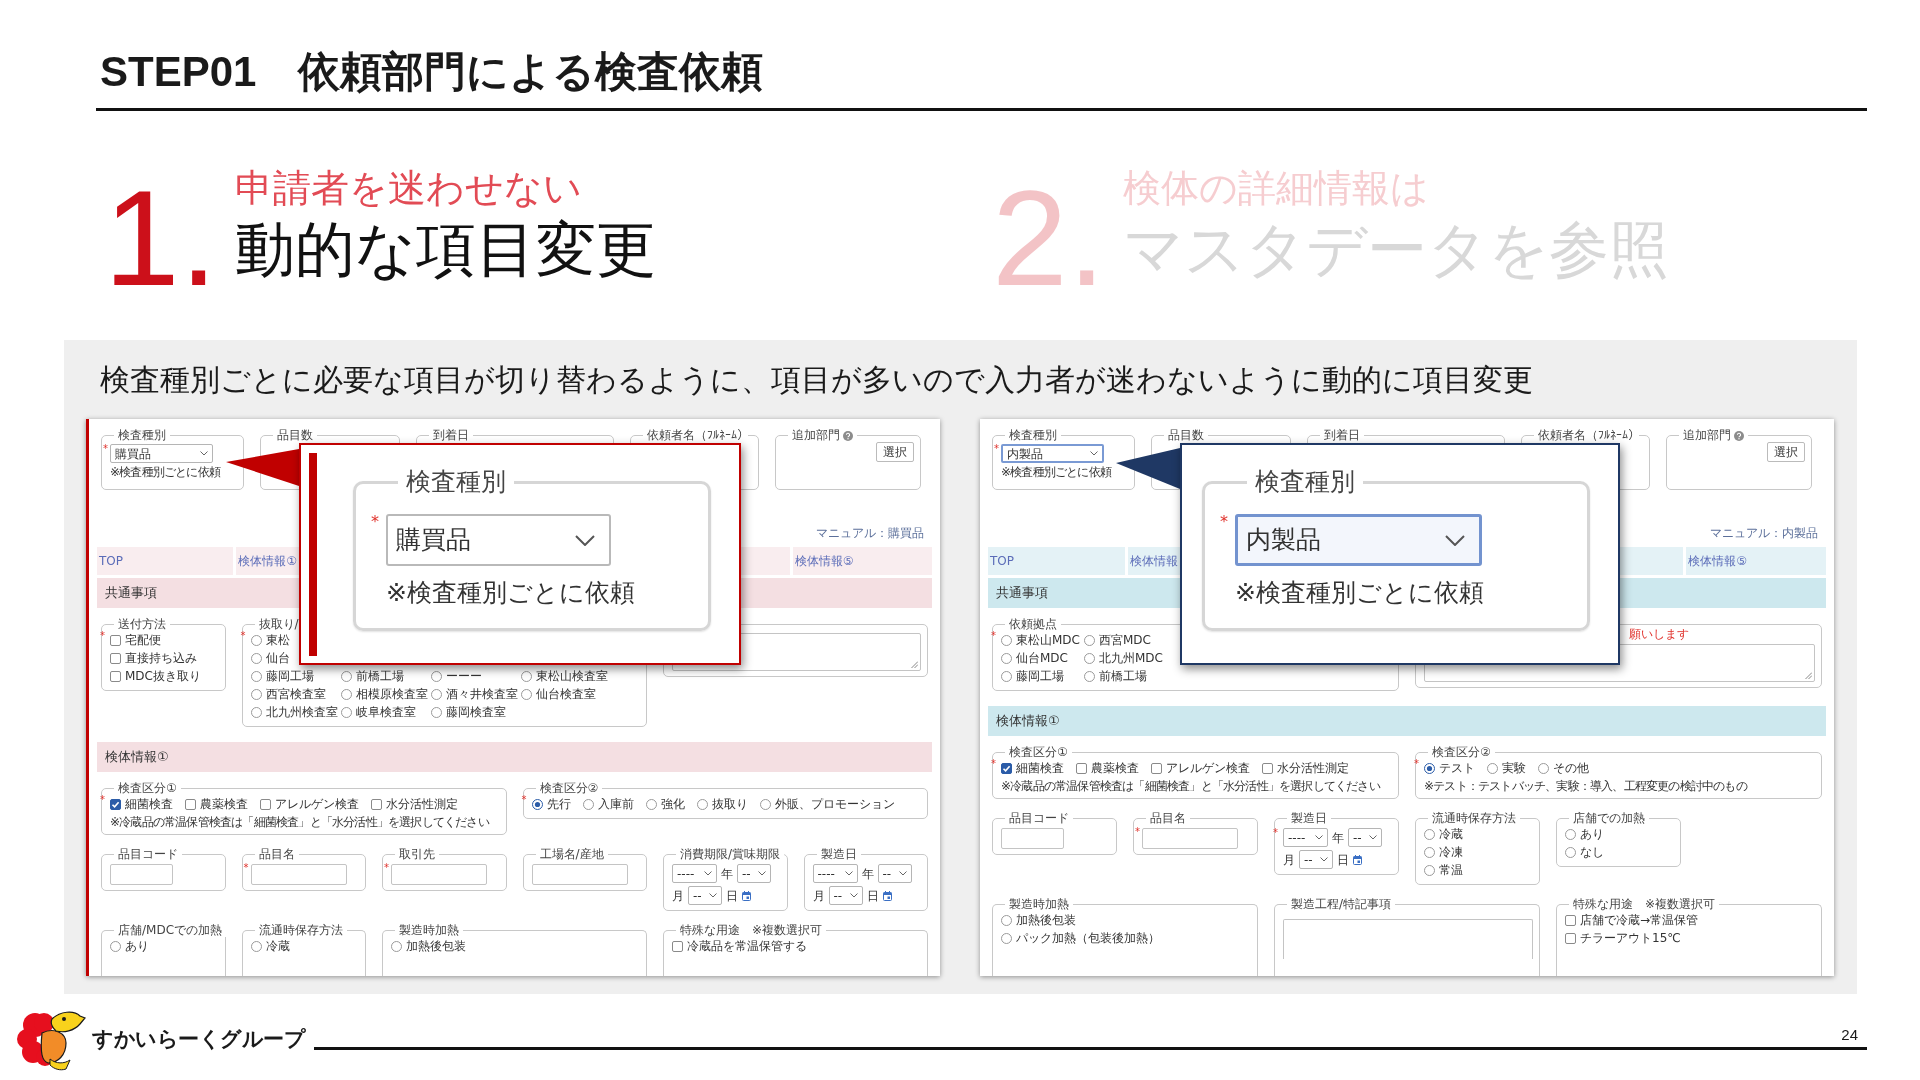 The image size is (1920, 1080). Describe the element at coordinates (137, 946) in the screenshot. I see `radio-label: あり` at that location.